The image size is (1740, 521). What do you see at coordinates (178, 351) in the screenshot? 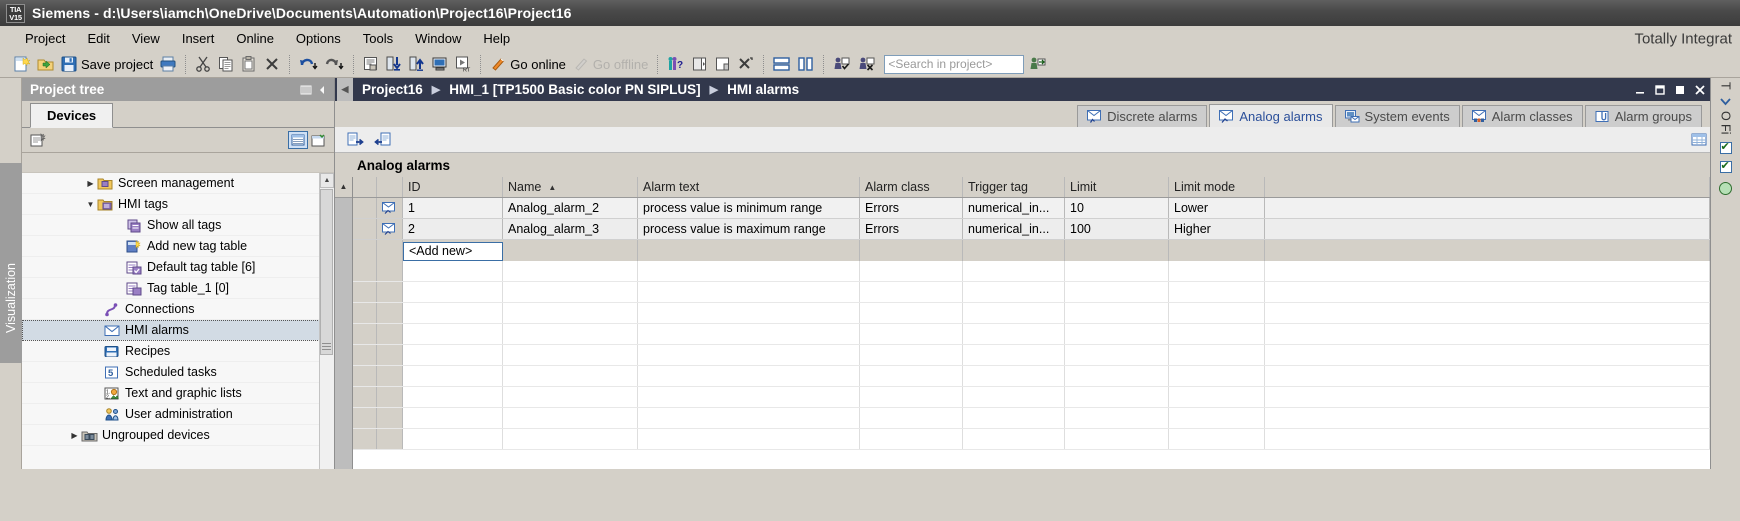
I see `tree-item-recipes: Recipes` at bounding box center [178, 351].